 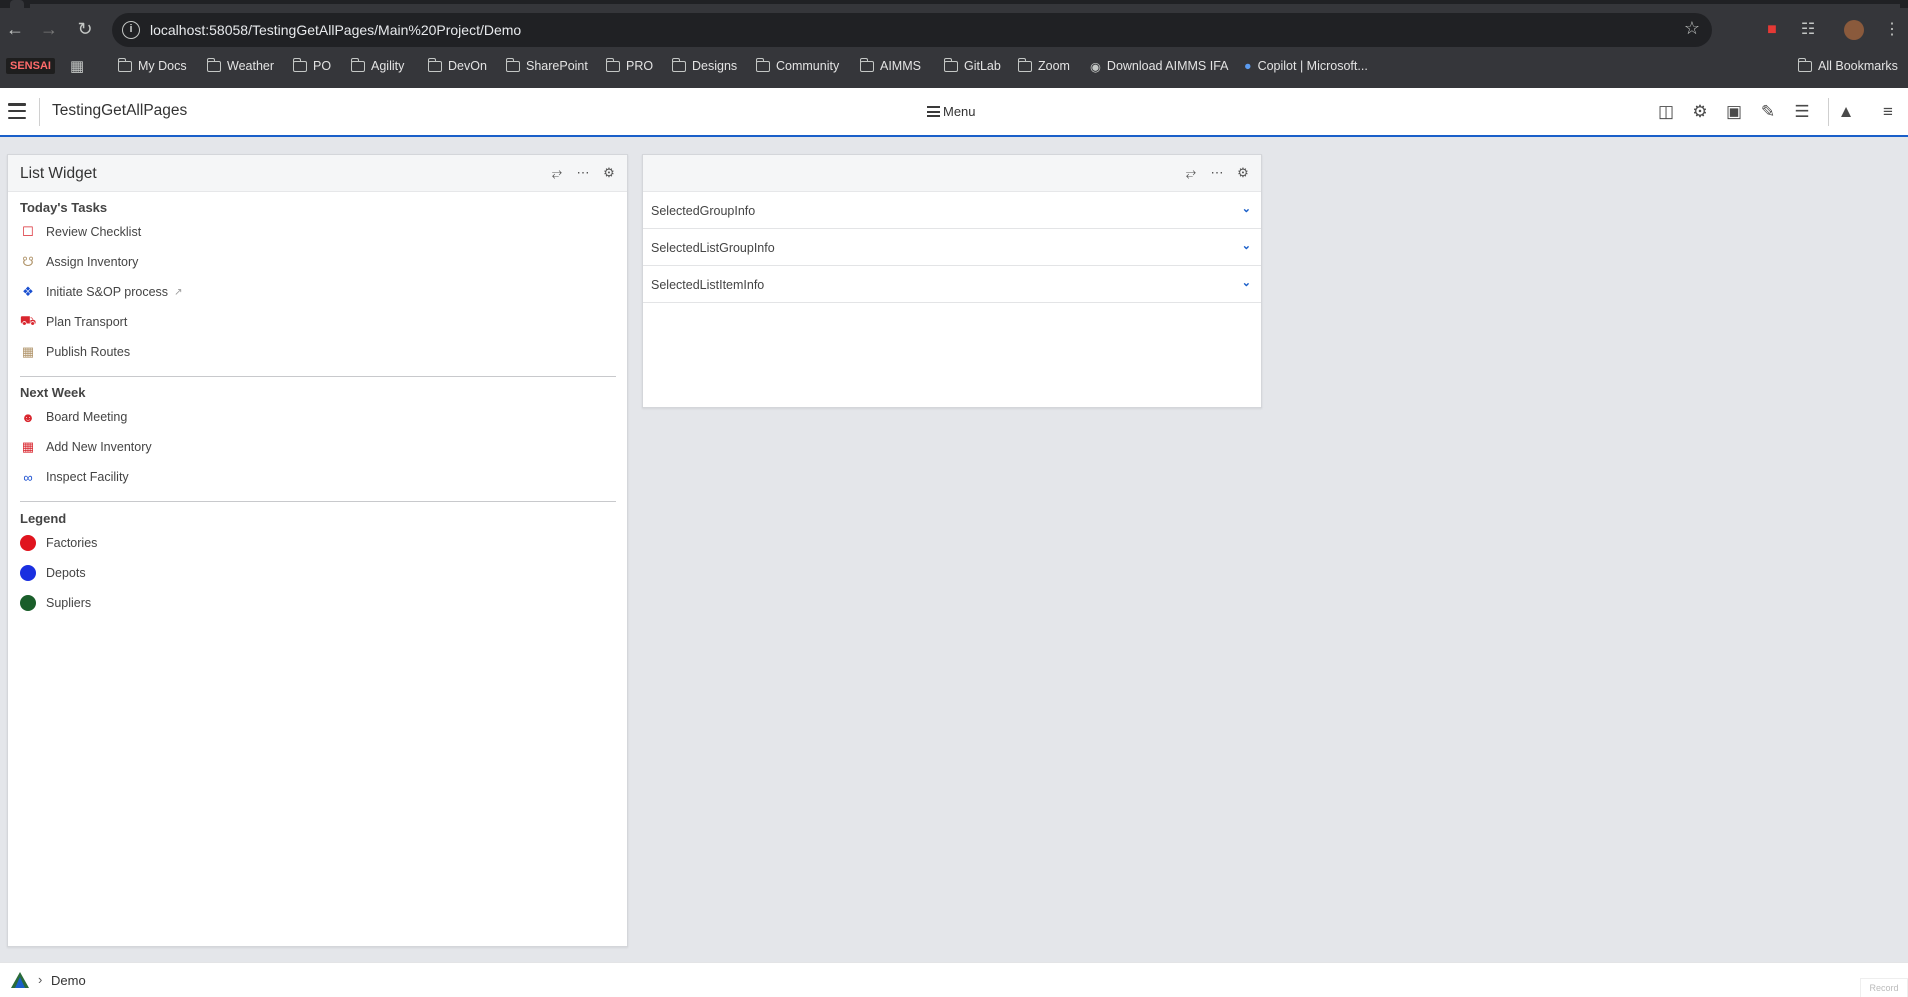 What do you see at coordinates (28, 320) in the screenshot?
I see `truck-icon: ⛟` at bounding box center [28, 320].